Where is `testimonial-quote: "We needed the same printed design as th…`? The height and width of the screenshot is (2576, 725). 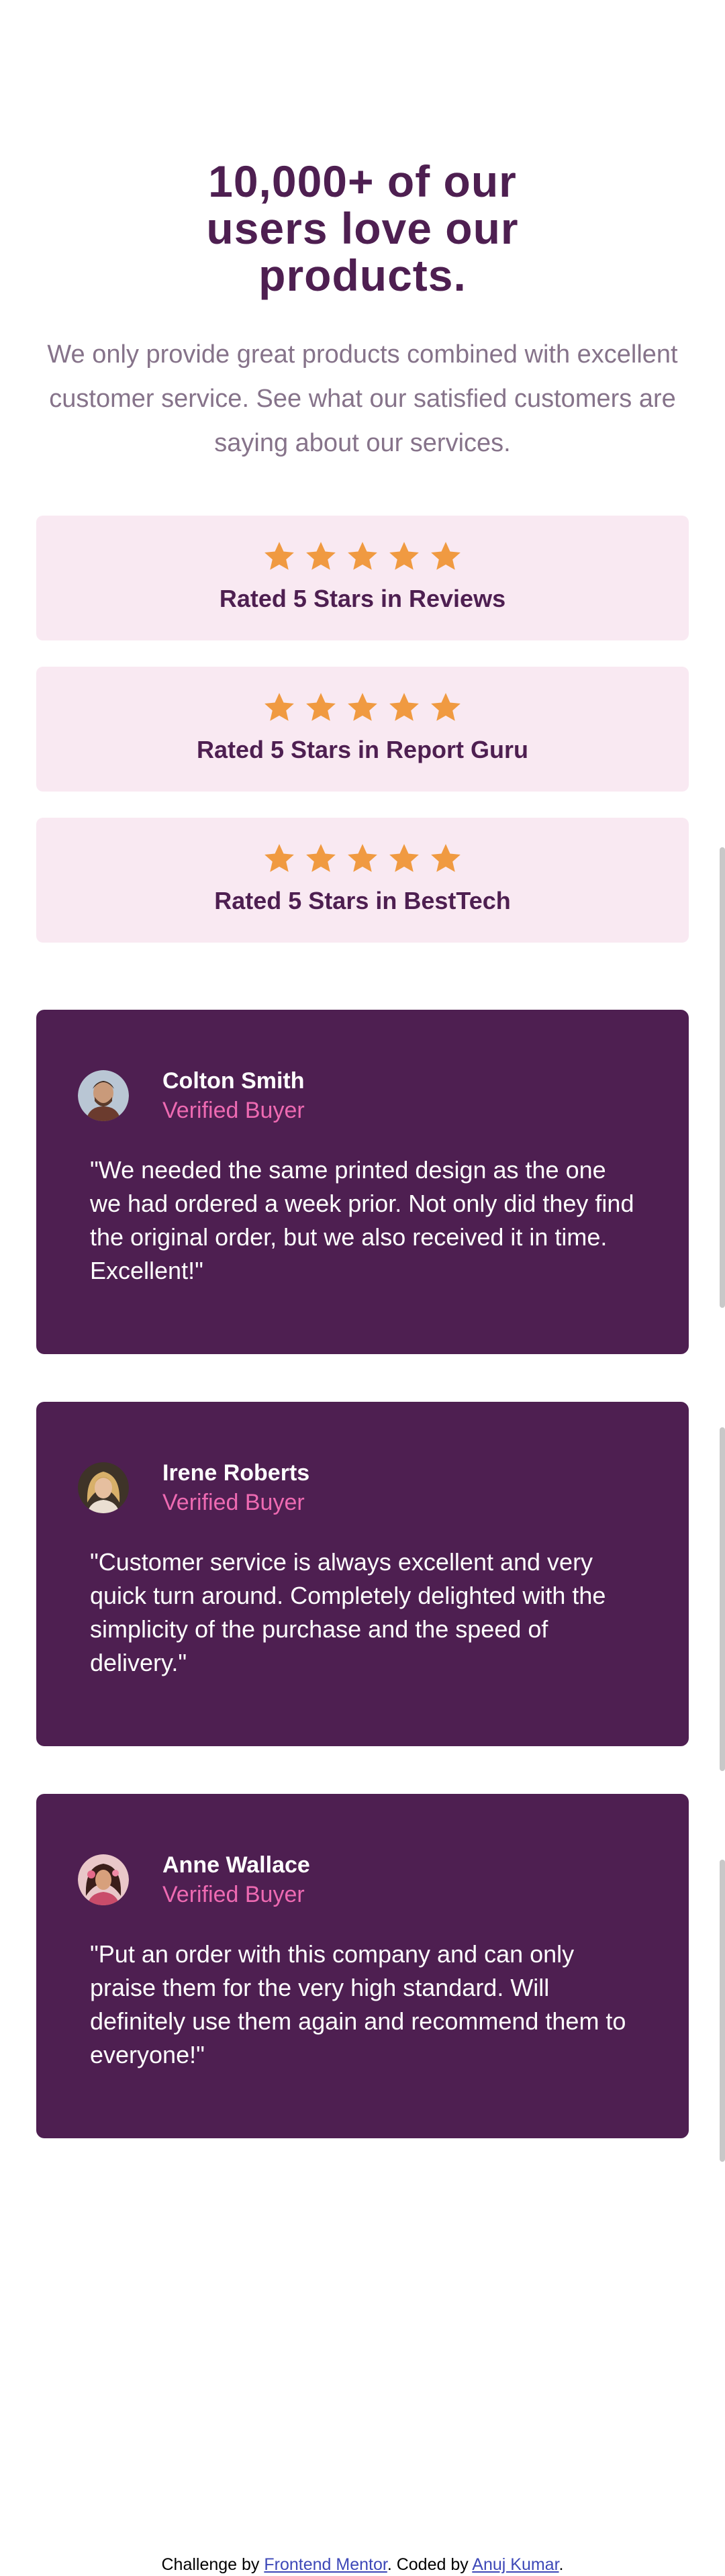
testimonial-quote: "We needed the same printed design as th… is located at coordinates (362, 1220).